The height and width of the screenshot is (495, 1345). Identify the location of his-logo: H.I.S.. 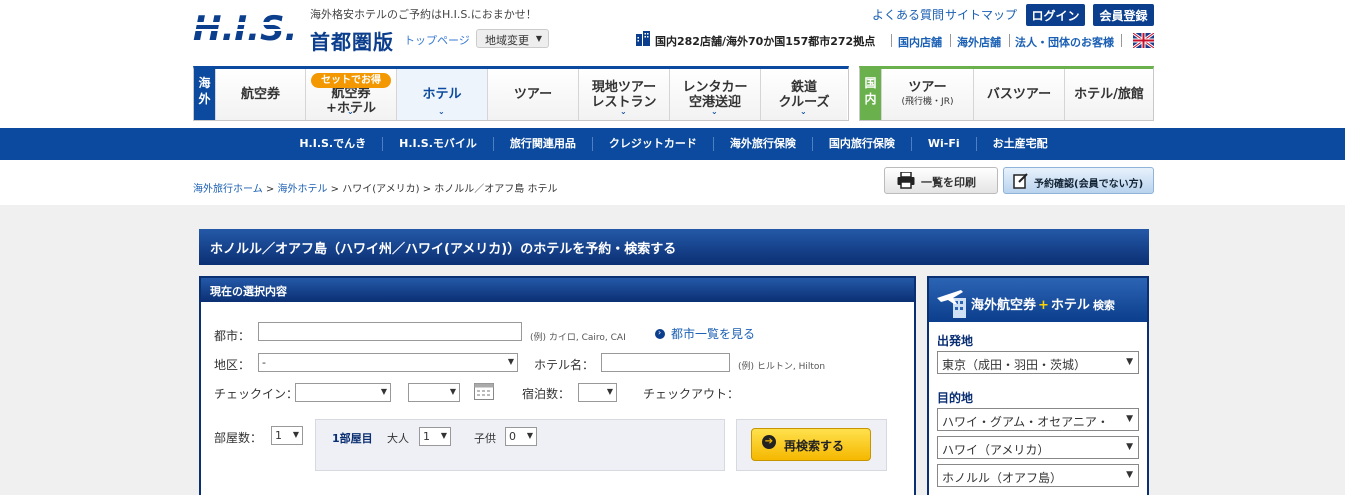
(243, 28).